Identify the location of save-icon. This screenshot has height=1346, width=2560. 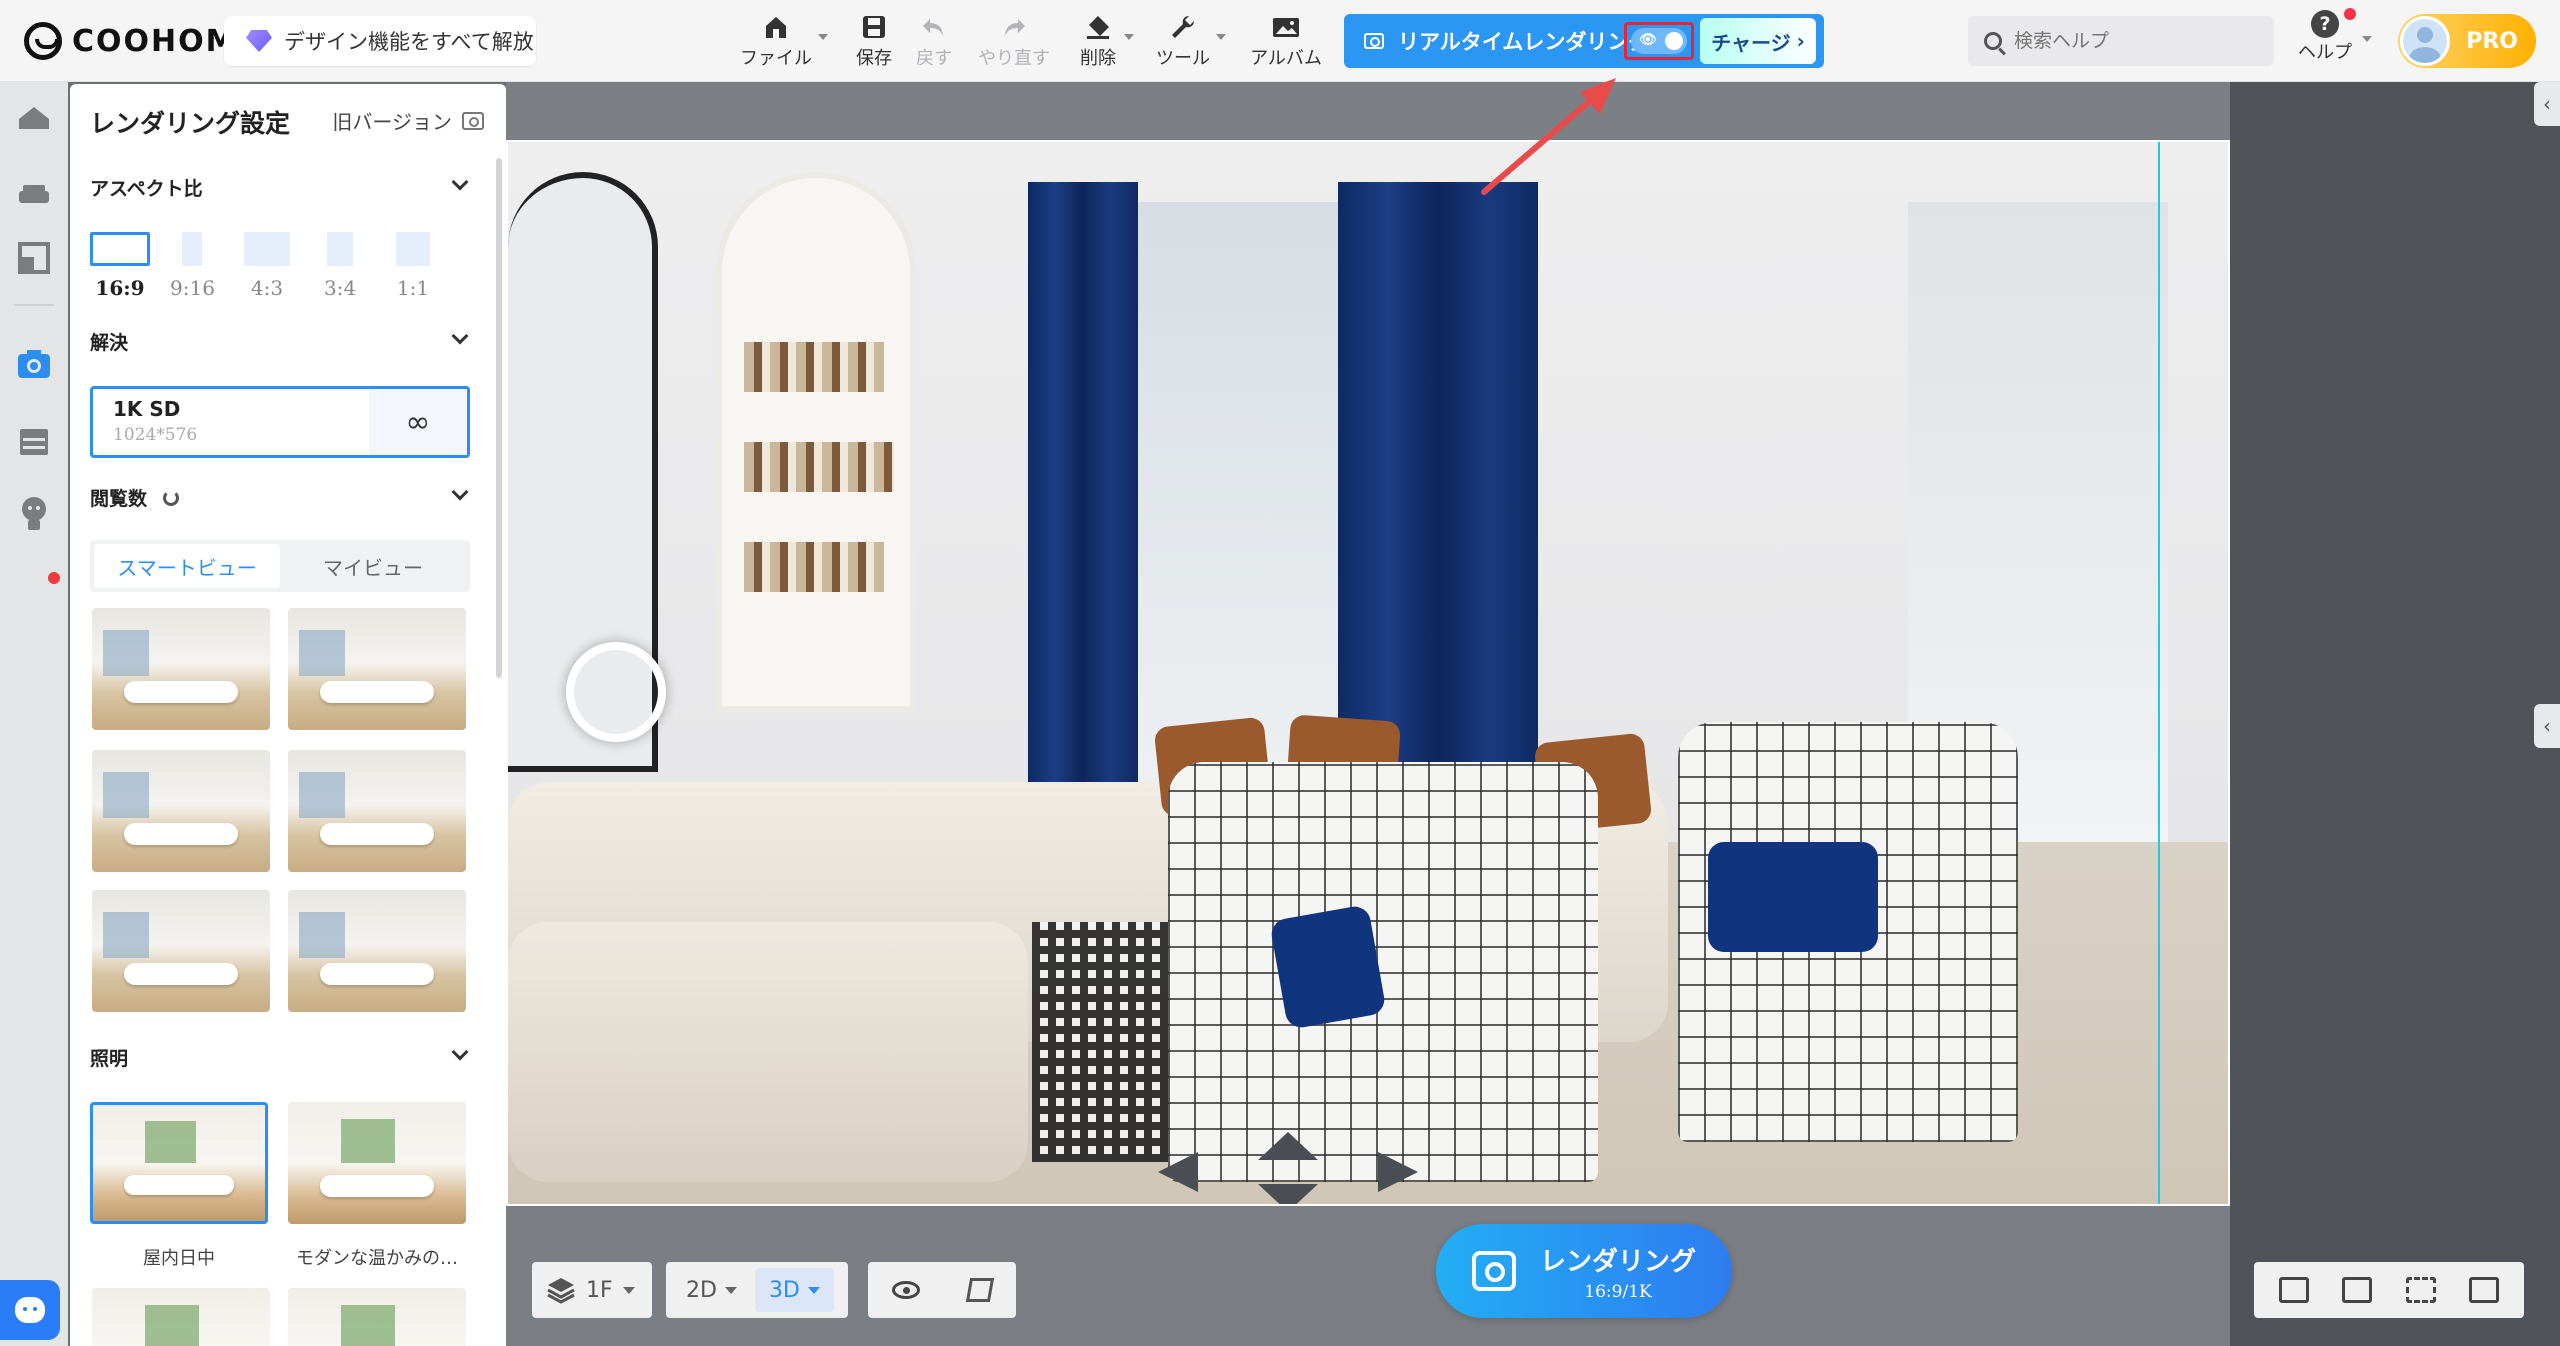
(874, 27).